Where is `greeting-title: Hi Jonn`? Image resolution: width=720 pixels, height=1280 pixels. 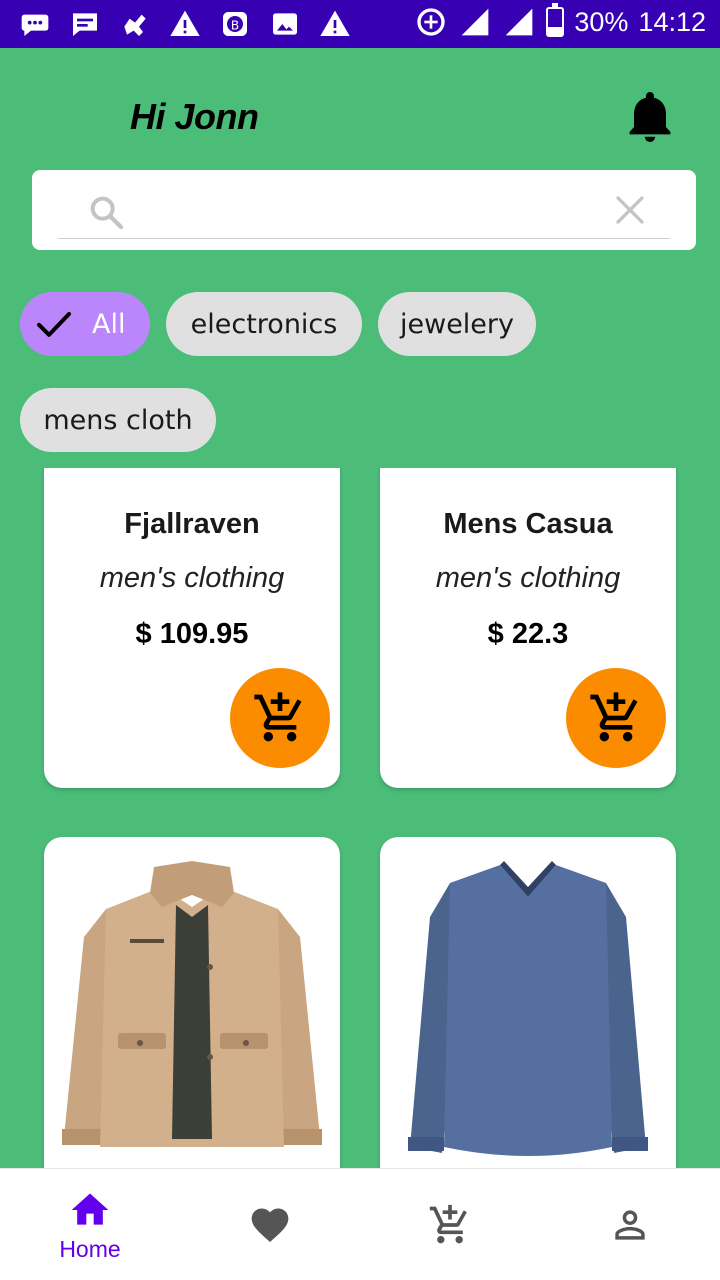 greeting-title: Hi Jonn is located at coordinates (194, 116).